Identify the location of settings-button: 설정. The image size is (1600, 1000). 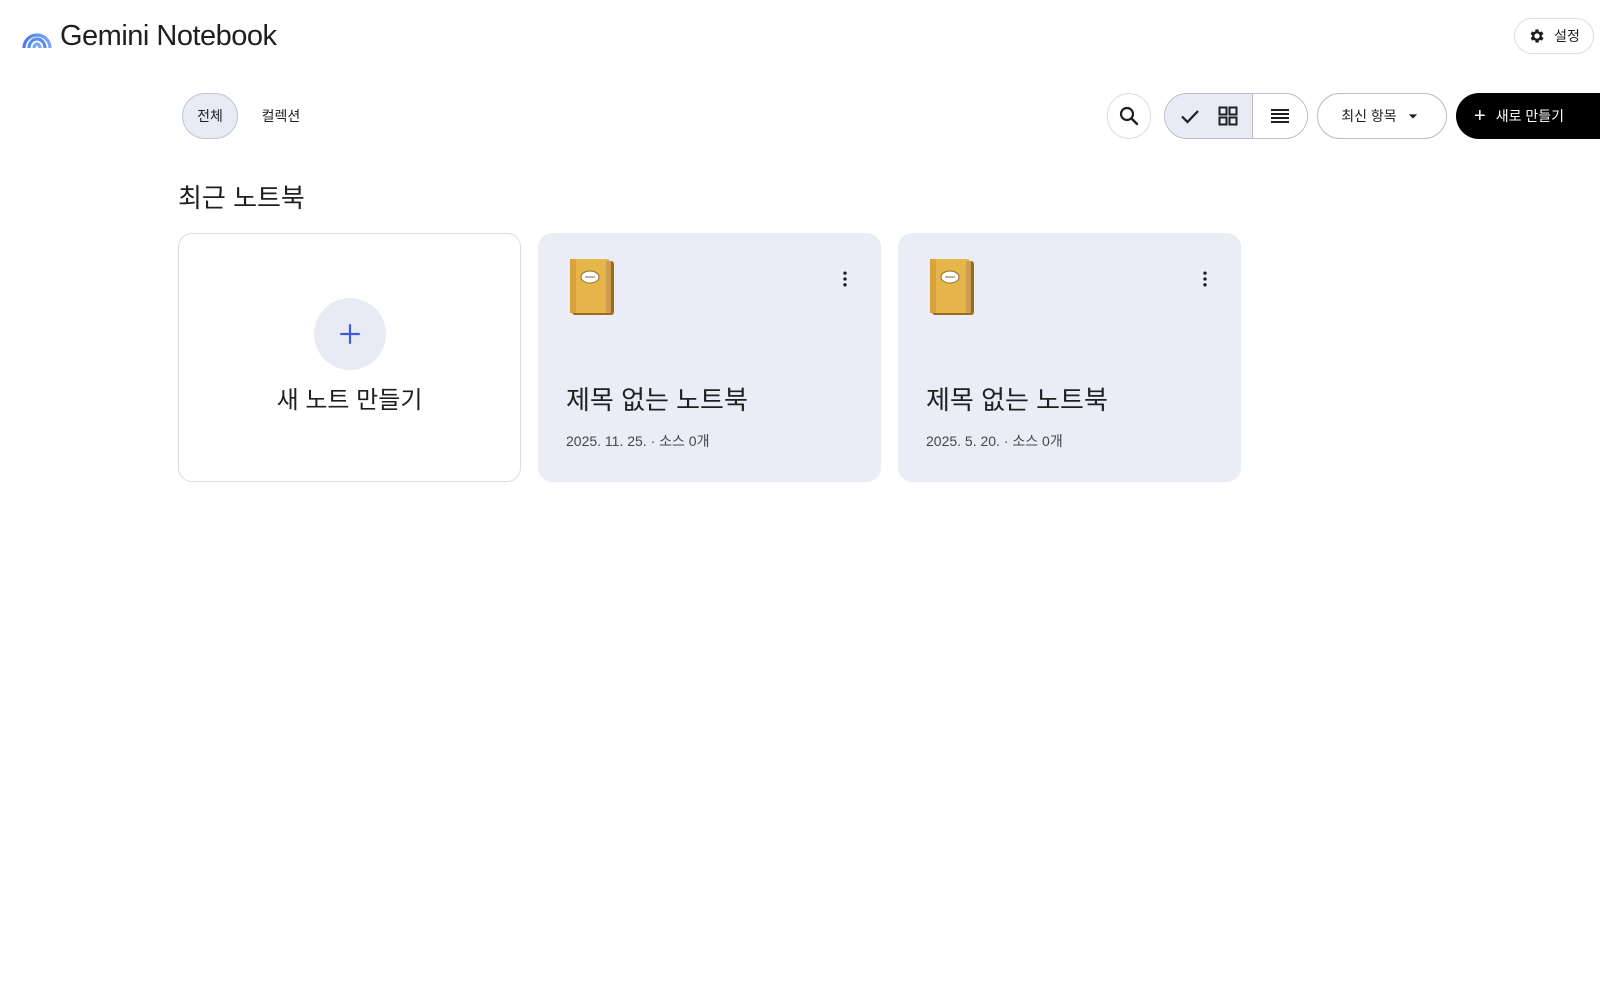
(1554, 36).